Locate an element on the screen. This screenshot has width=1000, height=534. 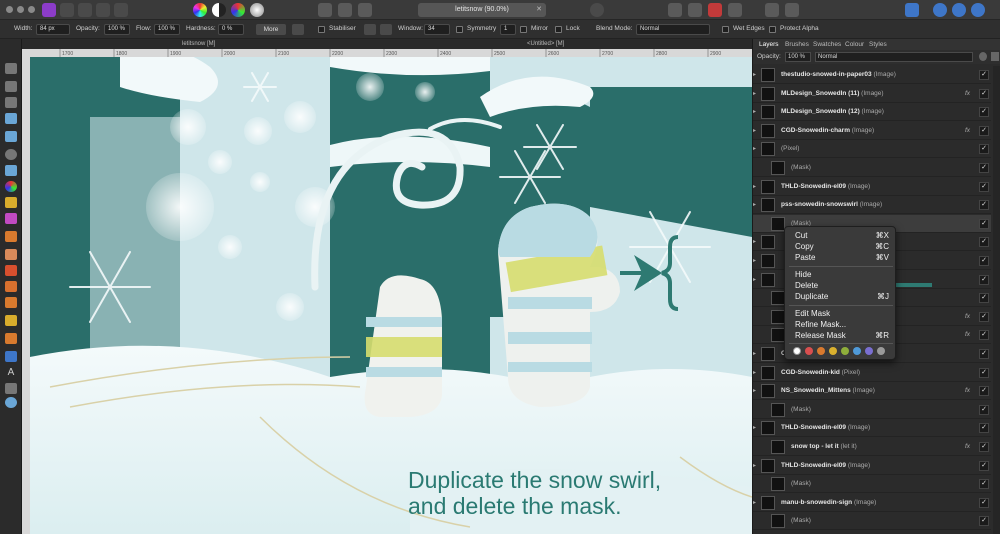
menu-item-cut: Cut is located at coordinates (801, 235).